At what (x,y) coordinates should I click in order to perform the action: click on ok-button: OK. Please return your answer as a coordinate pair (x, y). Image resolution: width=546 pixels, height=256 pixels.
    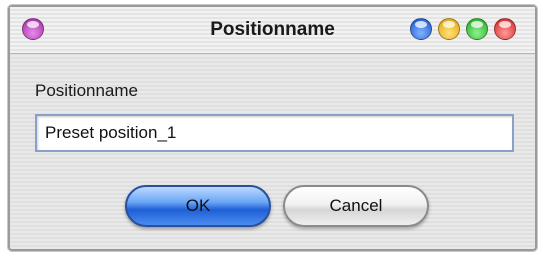
    Looking at the image, I should click on (198, 206).